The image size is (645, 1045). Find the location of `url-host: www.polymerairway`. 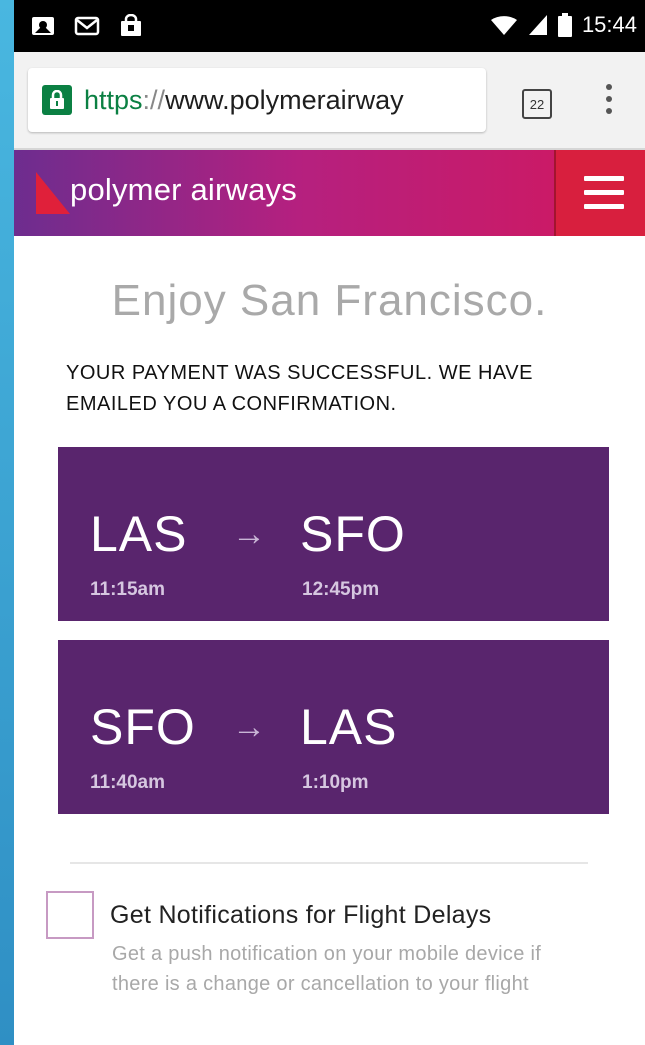

url-host: www.polymerairway is located at coordinates (284, 99).